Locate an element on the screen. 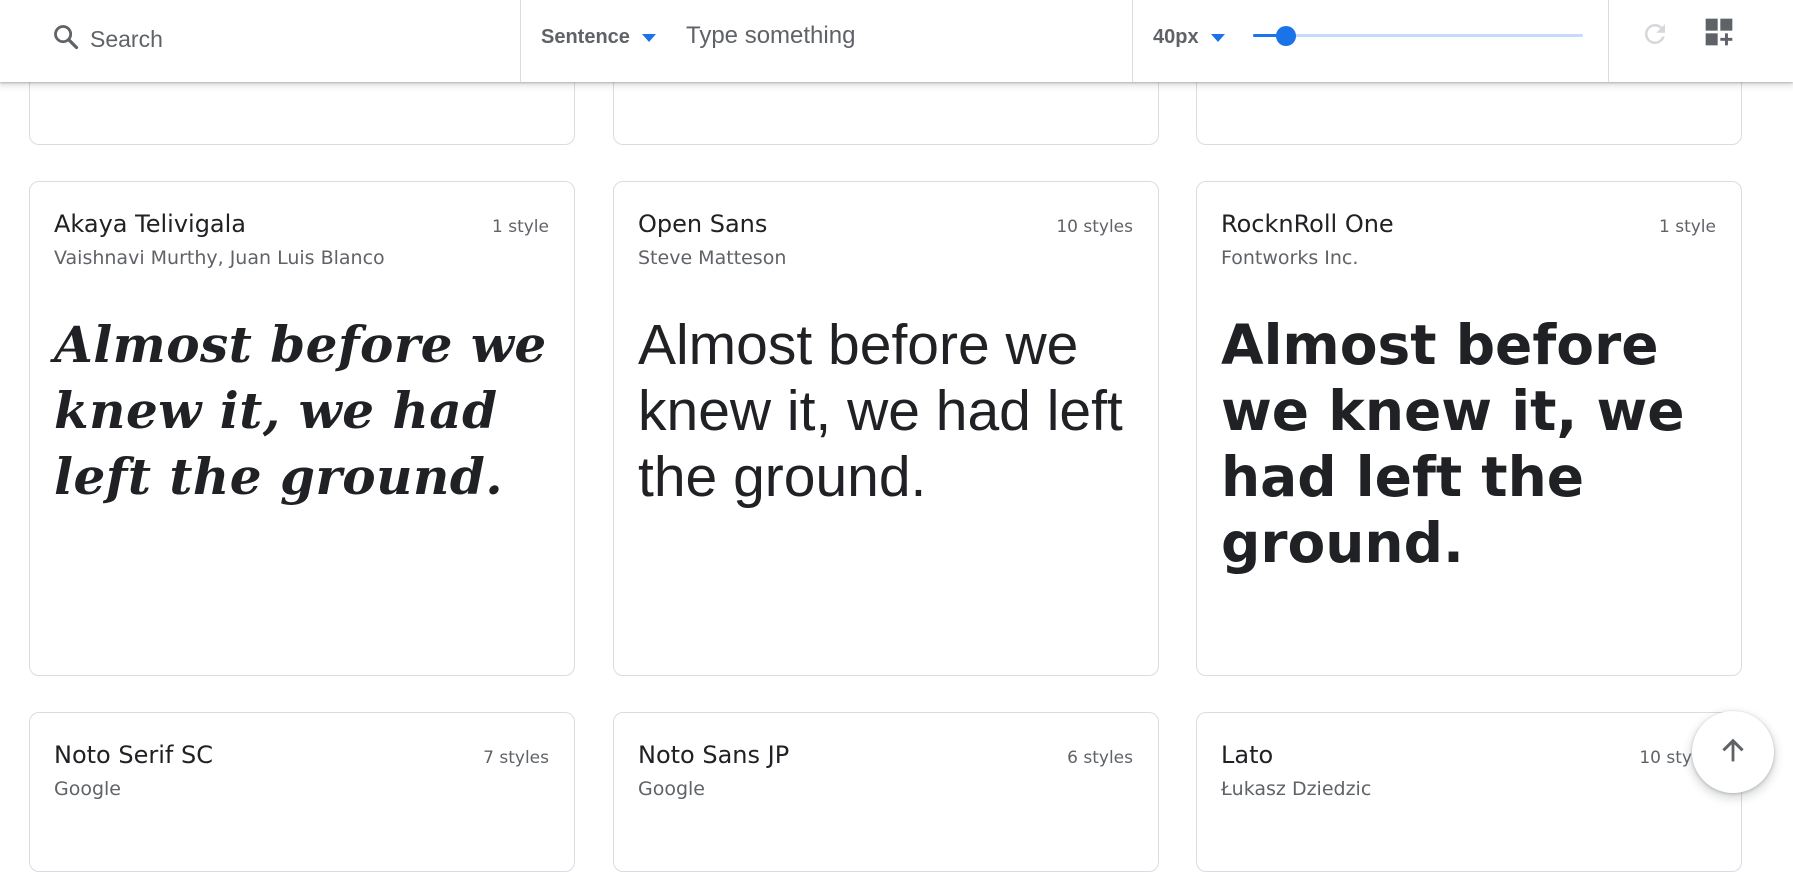 This screenshot has width=1793, height=872. toolbar: Sentence 40px is located at coordinates (896, 41).